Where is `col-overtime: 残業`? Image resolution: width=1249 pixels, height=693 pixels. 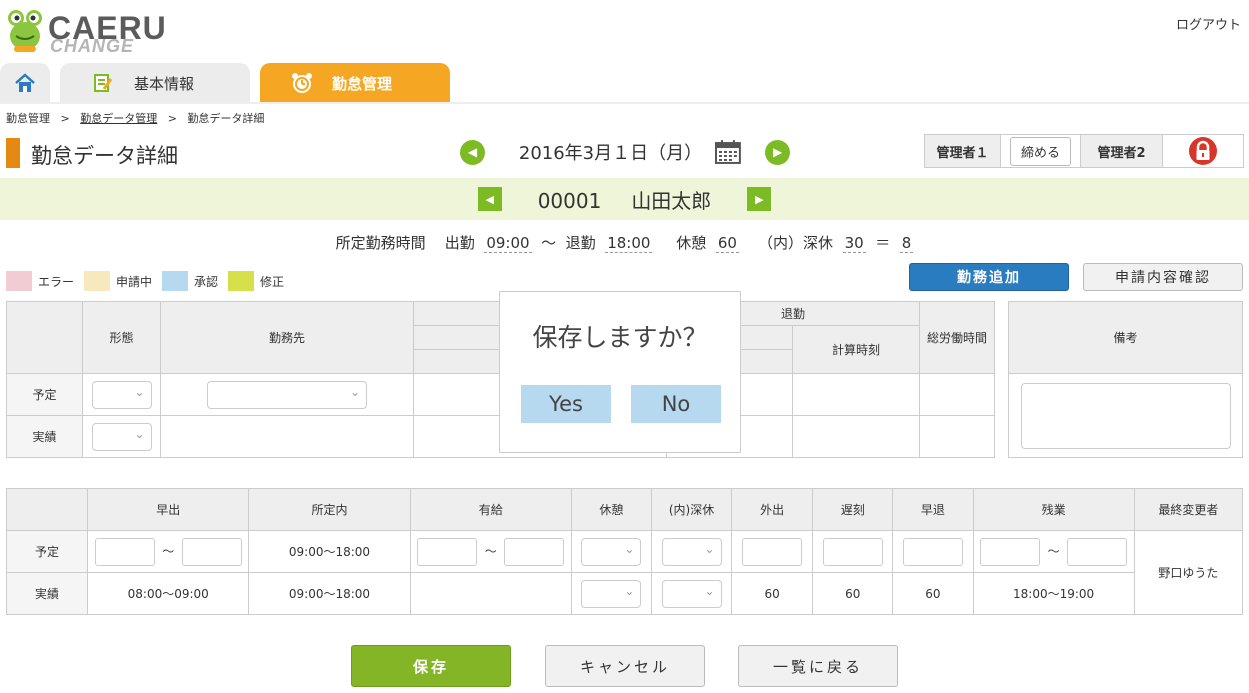 col-overtime: 残業 is located at coordinates (1053, 509).